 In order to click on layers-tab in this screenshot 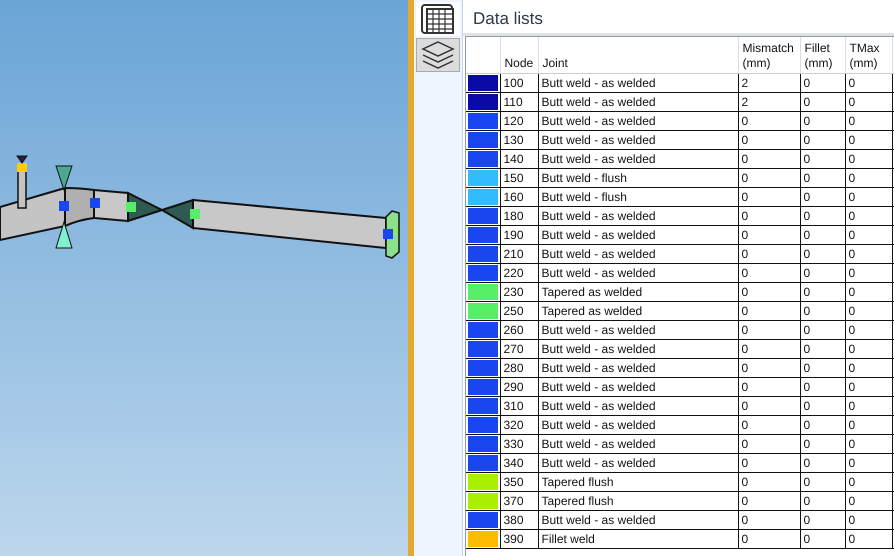, I will do `click(438, 55)`.